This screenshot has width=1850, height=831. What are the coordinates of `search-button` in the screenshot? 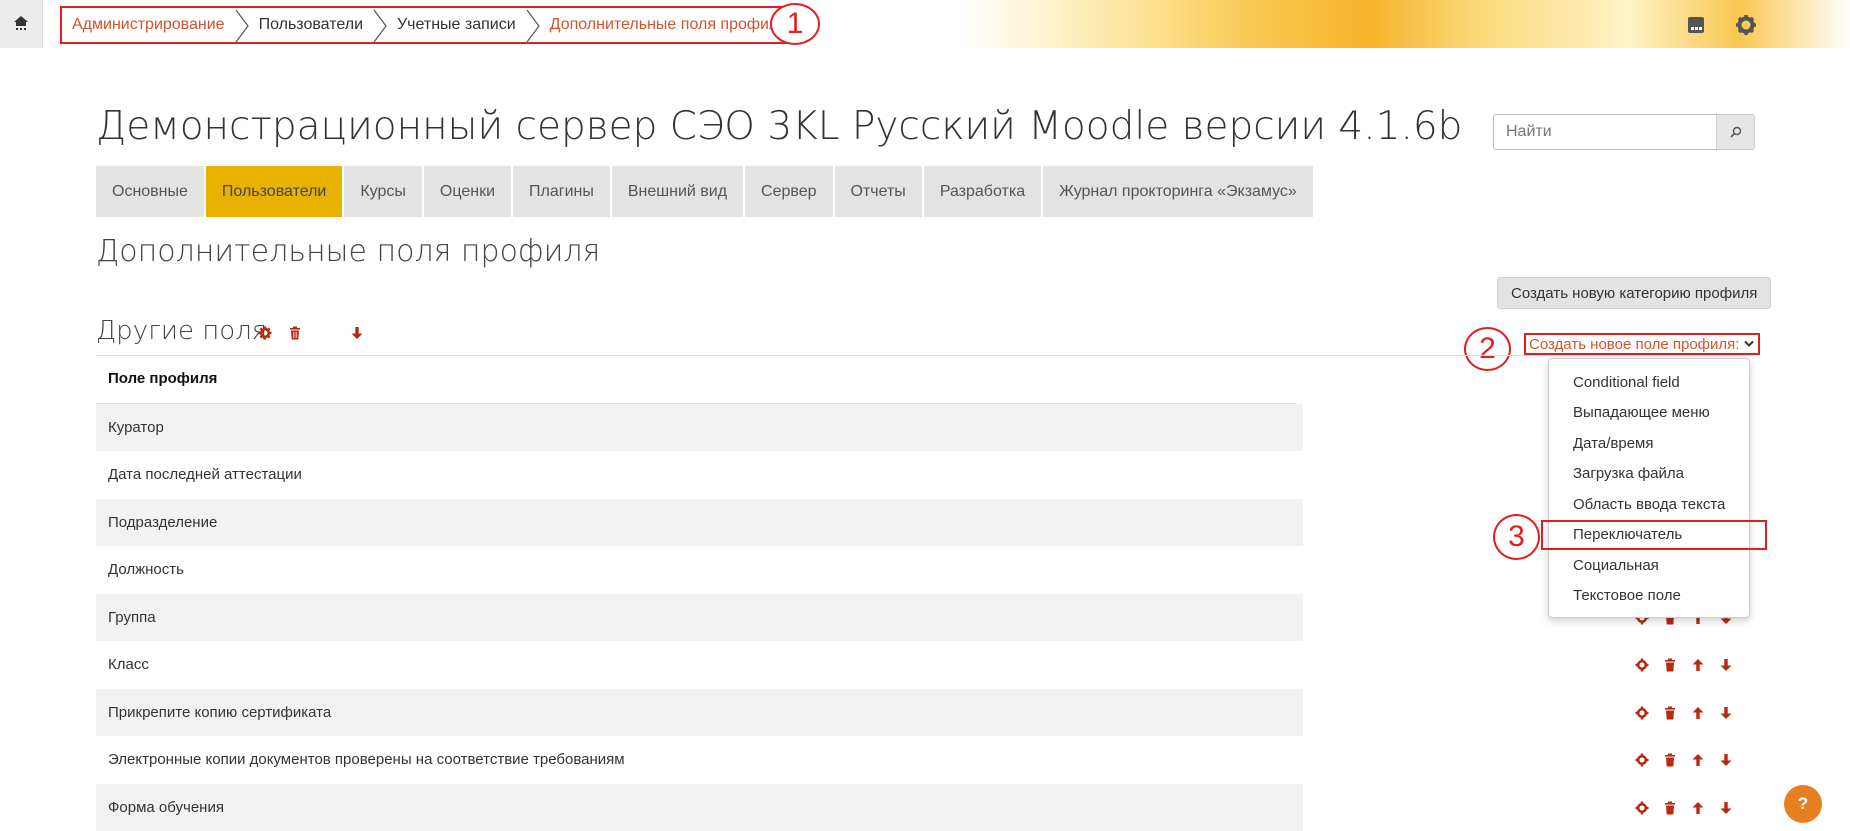 It's located at (1735, 132).